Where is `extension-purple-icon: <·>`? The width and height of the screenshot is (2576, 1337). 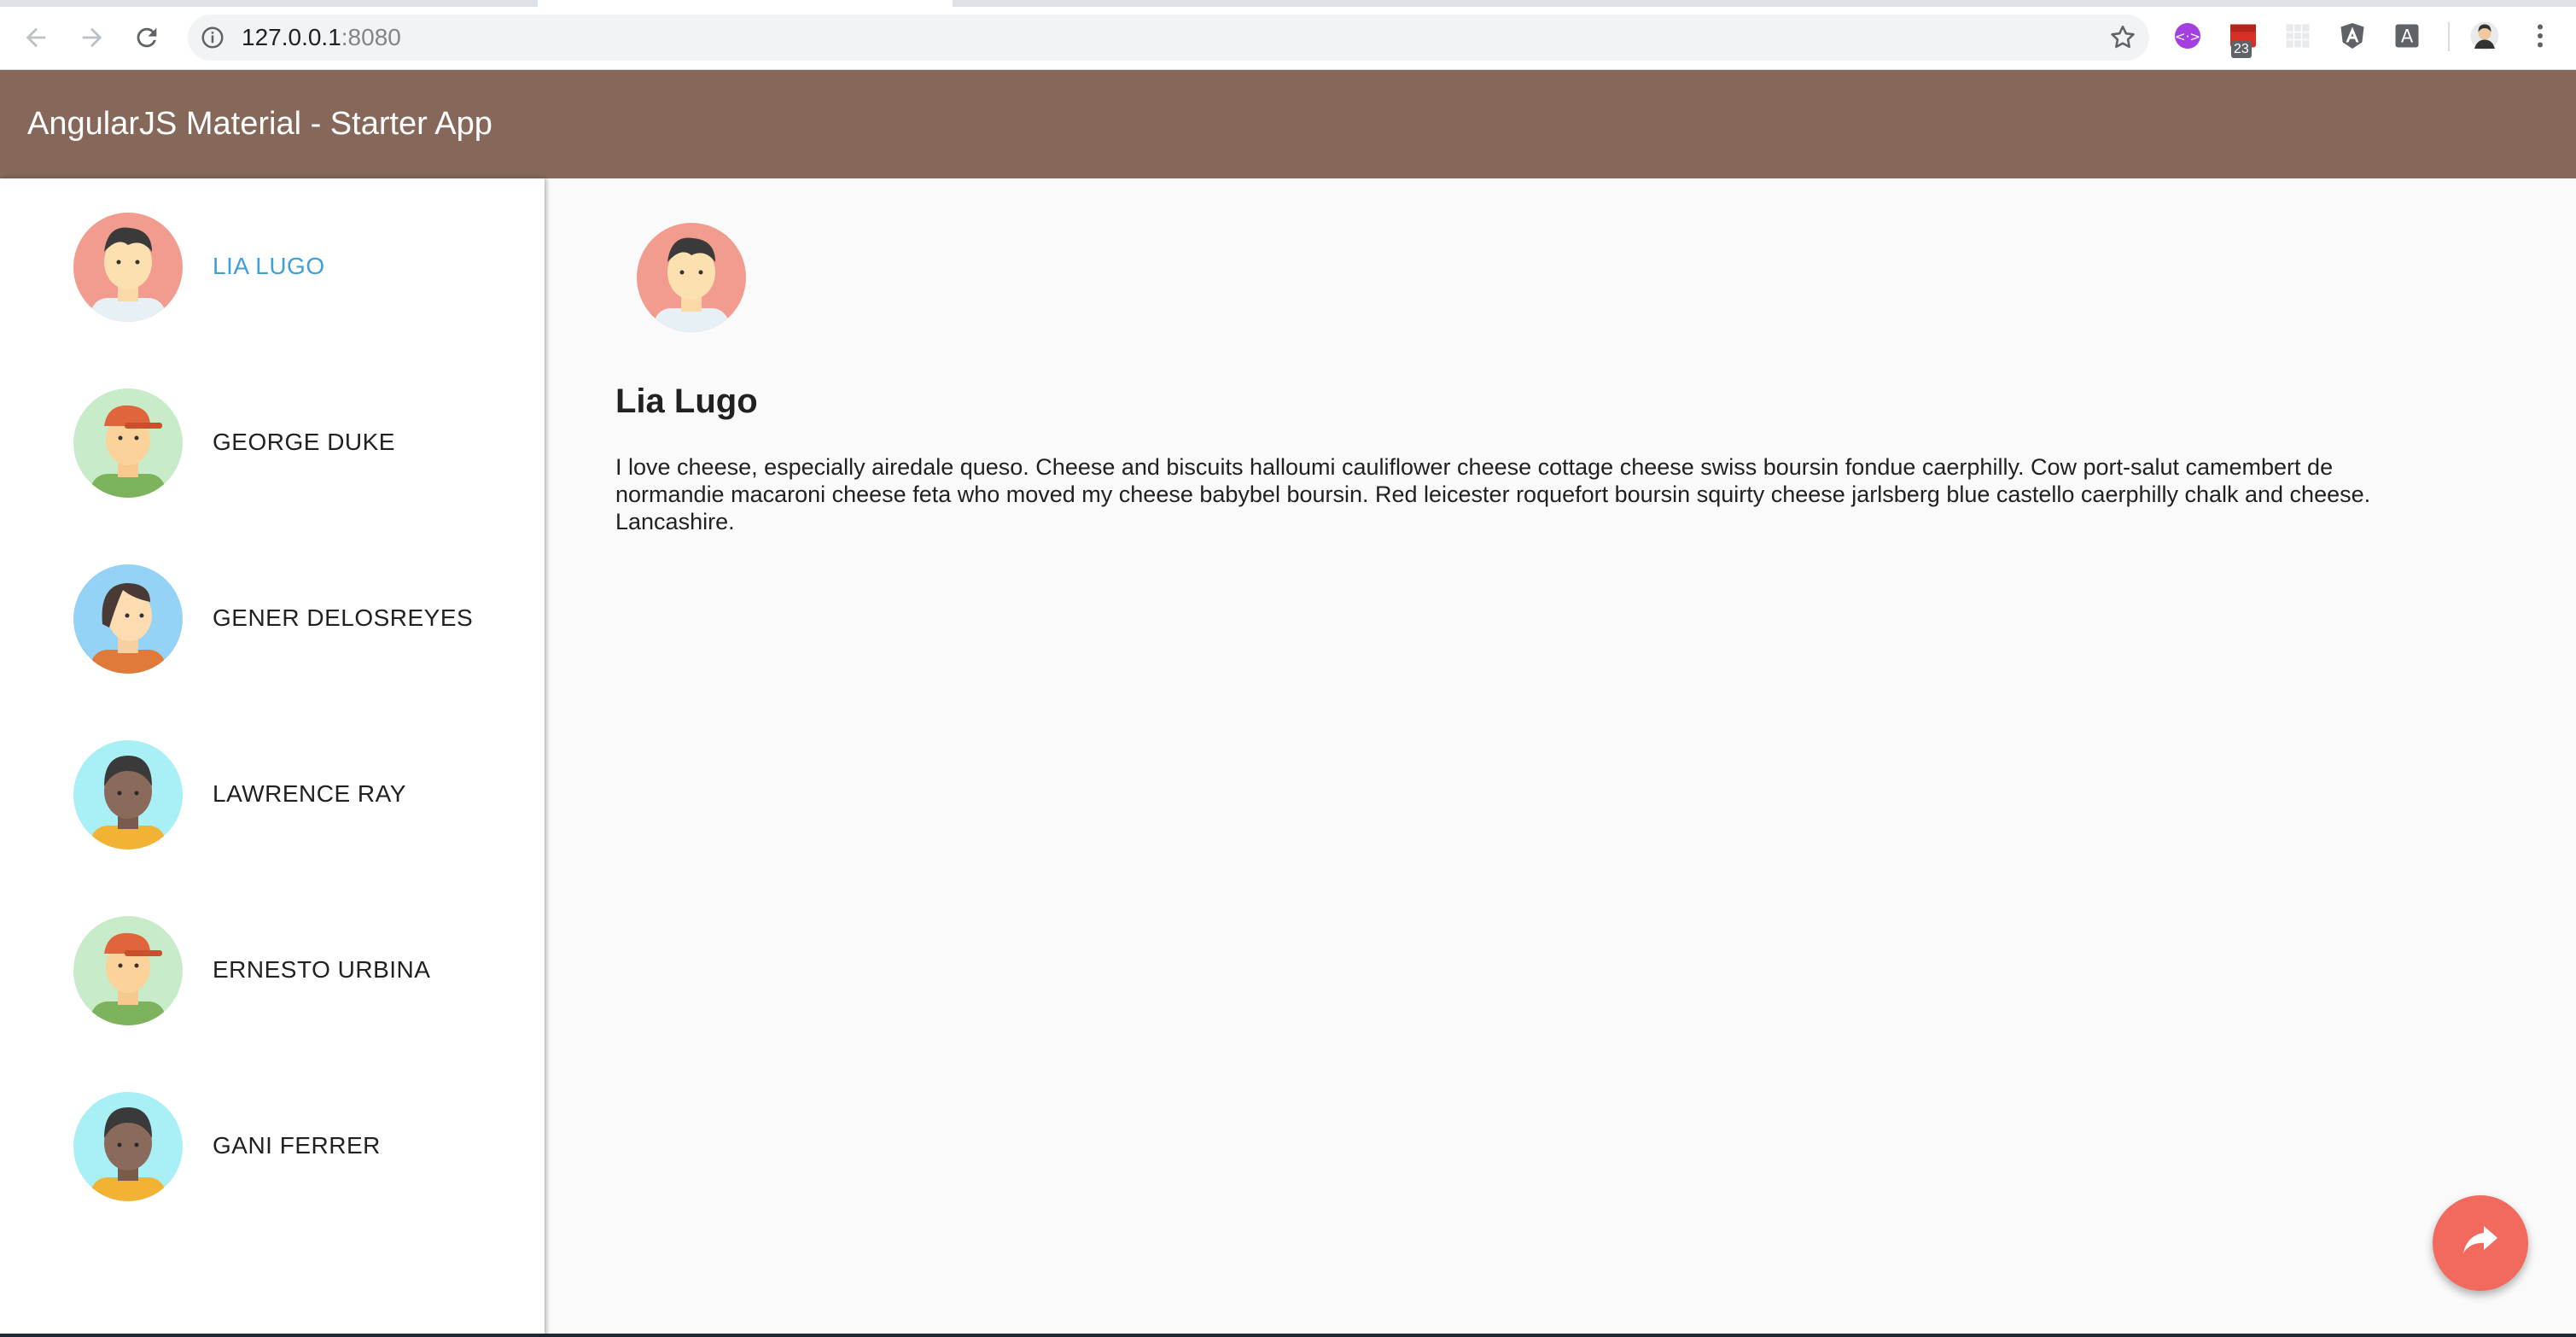
extension-purple-icon: <·> is located at coordinates (2187, 35).